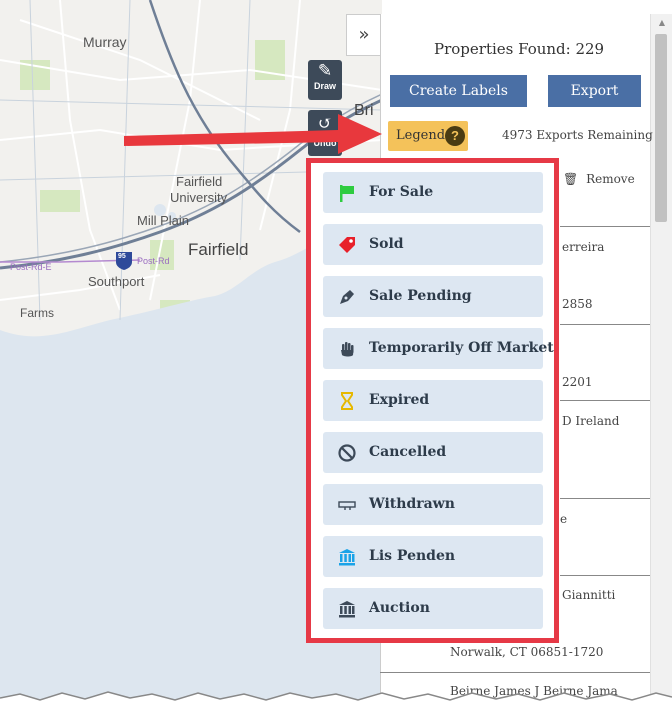 This screenshot has width=672, height=712. Describe the element at coordinates (458, 91) in the screenshot. I see `create-labels-button: Create Labels` at that location.